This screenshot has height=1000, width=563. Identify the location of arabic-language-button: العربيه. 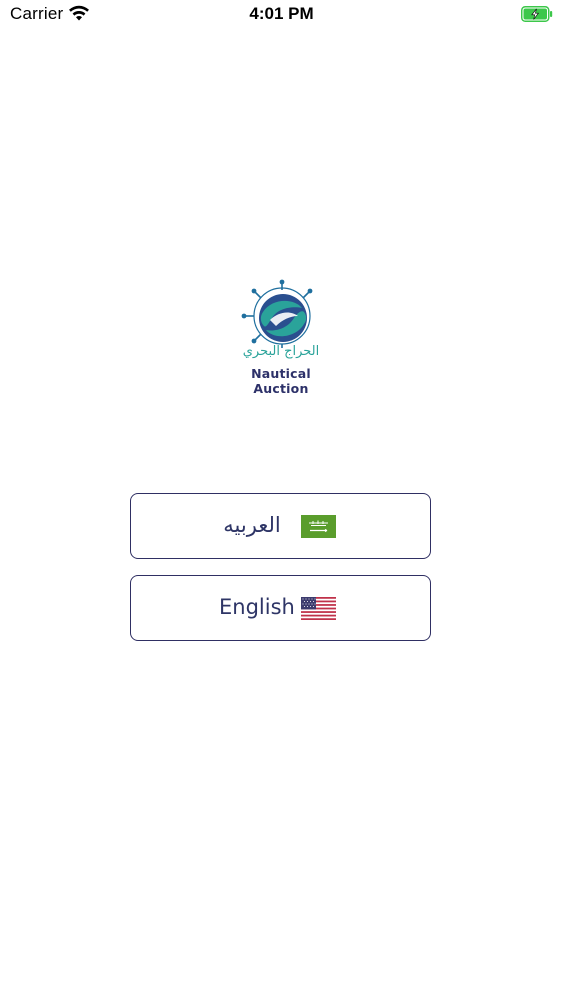
(280, 526).